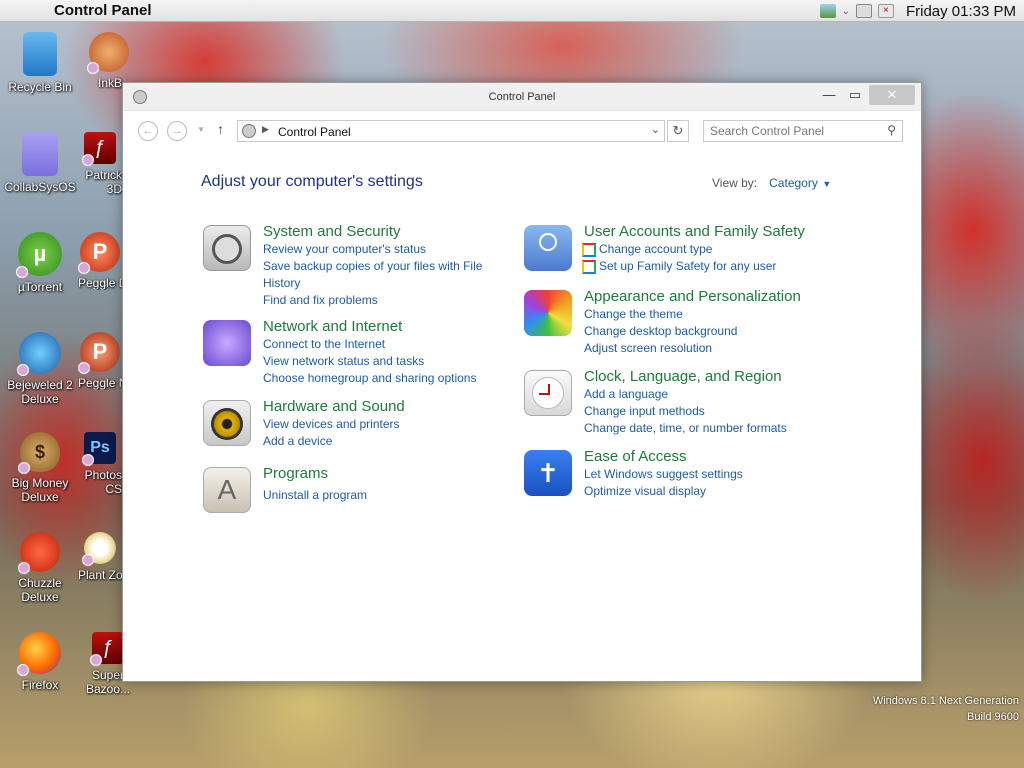 This screenshot has height=768, width=1024. I want to click on tray-expand-icon: ⌄, so click(846, 11).